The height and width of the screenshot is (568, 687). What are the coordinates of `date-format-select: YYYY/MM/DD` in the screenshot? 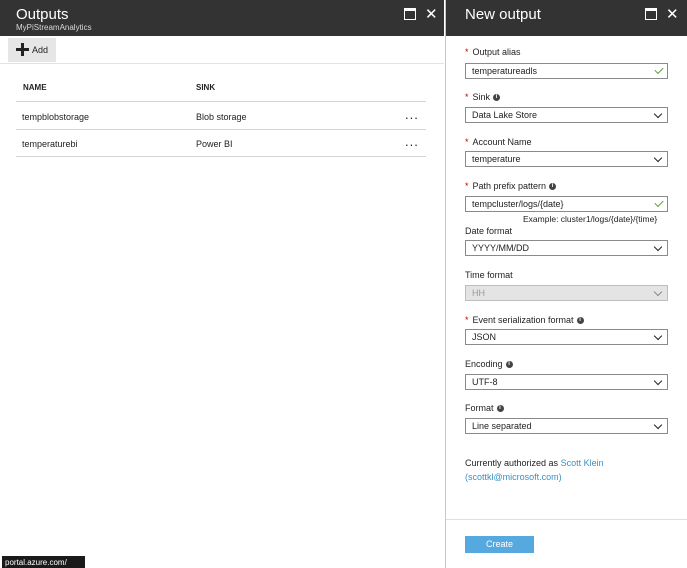 It's located at (566, 248).